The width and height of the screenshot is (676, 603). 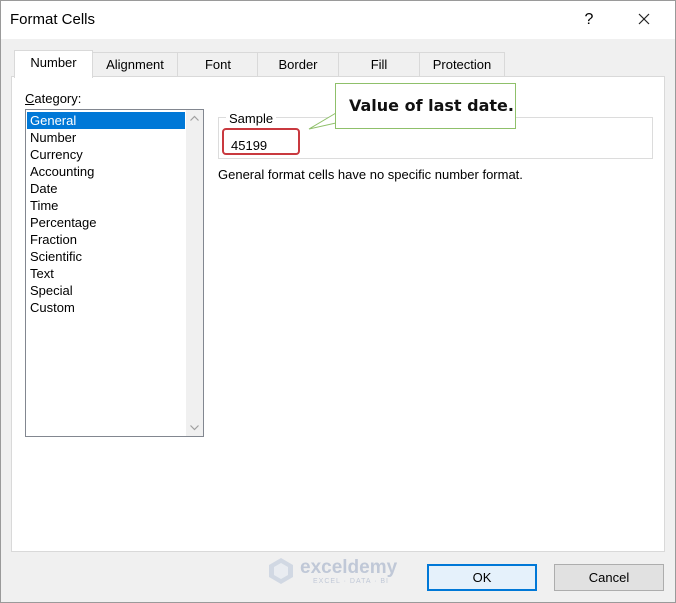 What do you see at coordinates (106, 171) in the screenshot?
I see `category-item-accounting: Accounting` at bounding box center [106, 171].